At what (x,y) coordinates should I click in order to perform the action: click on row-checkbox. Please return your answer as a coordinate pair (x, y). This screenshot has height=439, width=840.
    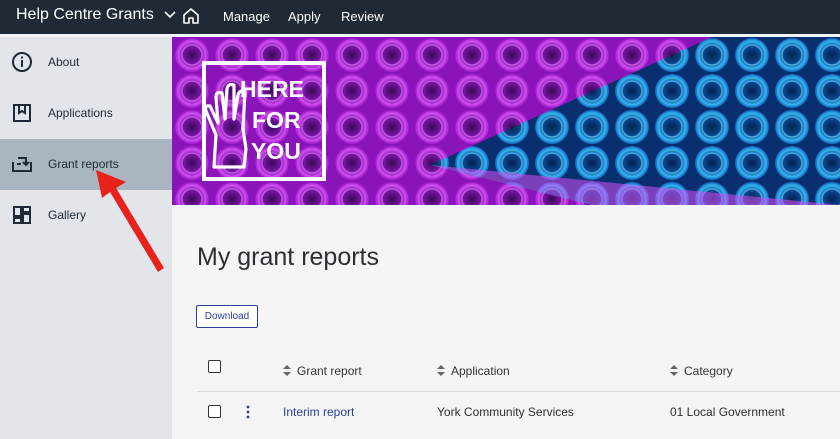
    Looking at the image, I should click on (214, 411).